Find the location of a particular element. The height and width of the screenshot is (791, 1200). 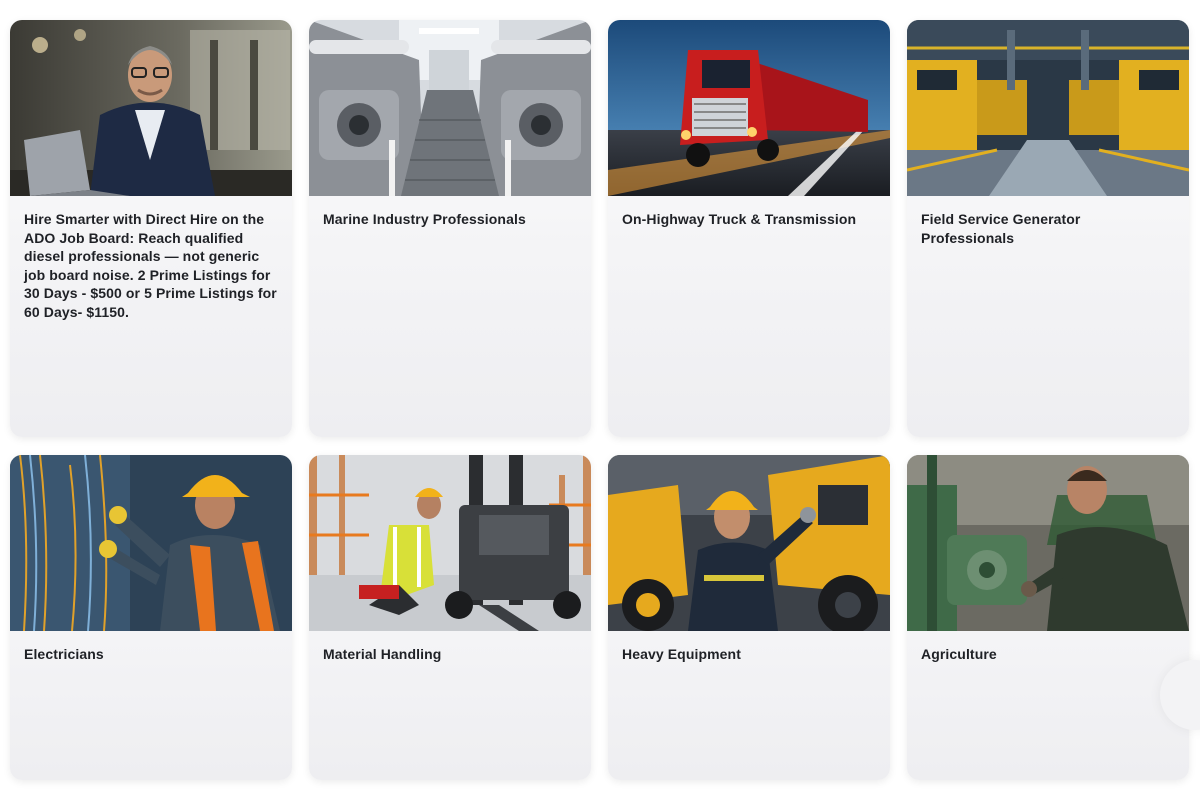

card-truck-transmission: On-Highway Truck & Transmission is located at coordinates (749, 228).